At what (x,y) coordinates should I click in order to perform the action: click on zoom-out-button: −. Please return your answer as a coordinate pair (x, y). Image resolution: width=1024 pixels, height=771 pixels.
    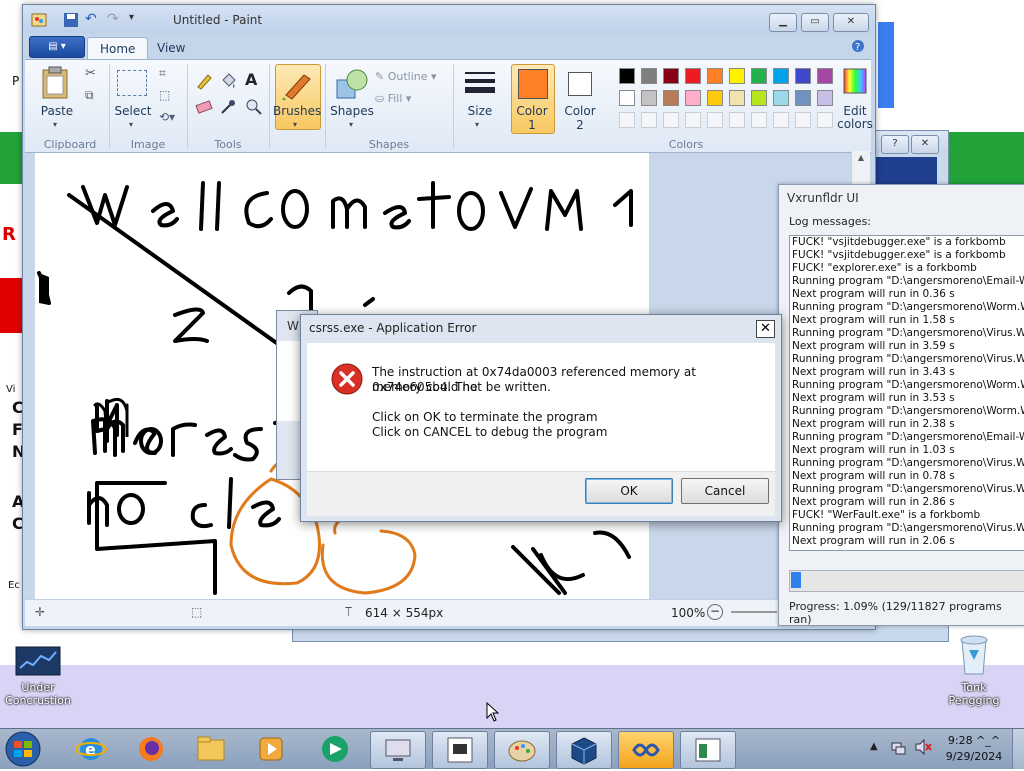
    Looking at the image, I should click on (715, 612).